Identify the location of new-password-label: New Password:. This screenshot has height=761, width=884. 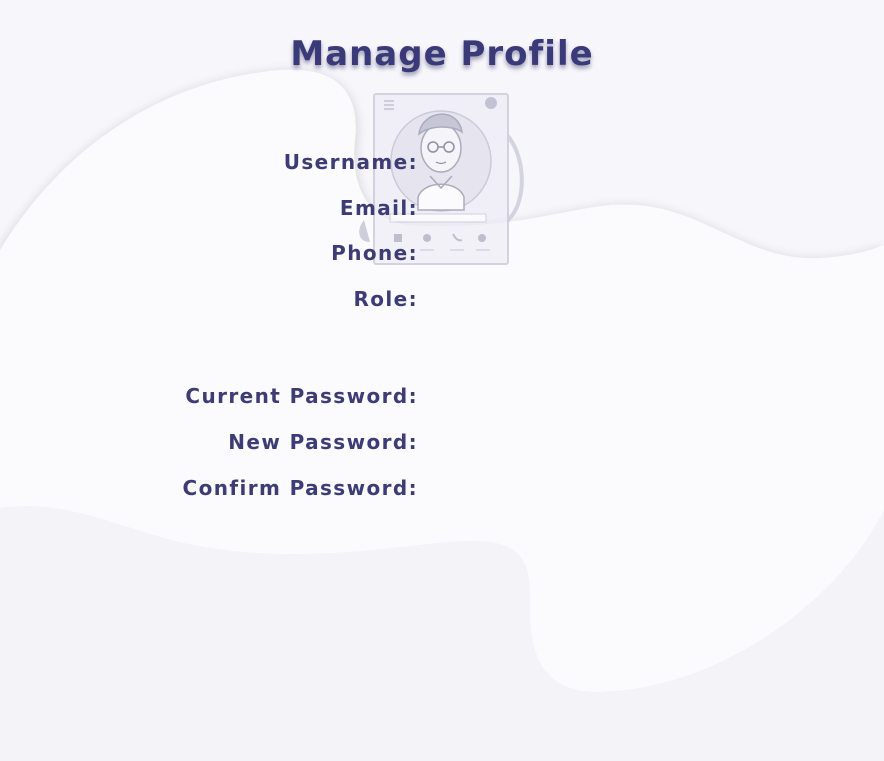
(323, 442).